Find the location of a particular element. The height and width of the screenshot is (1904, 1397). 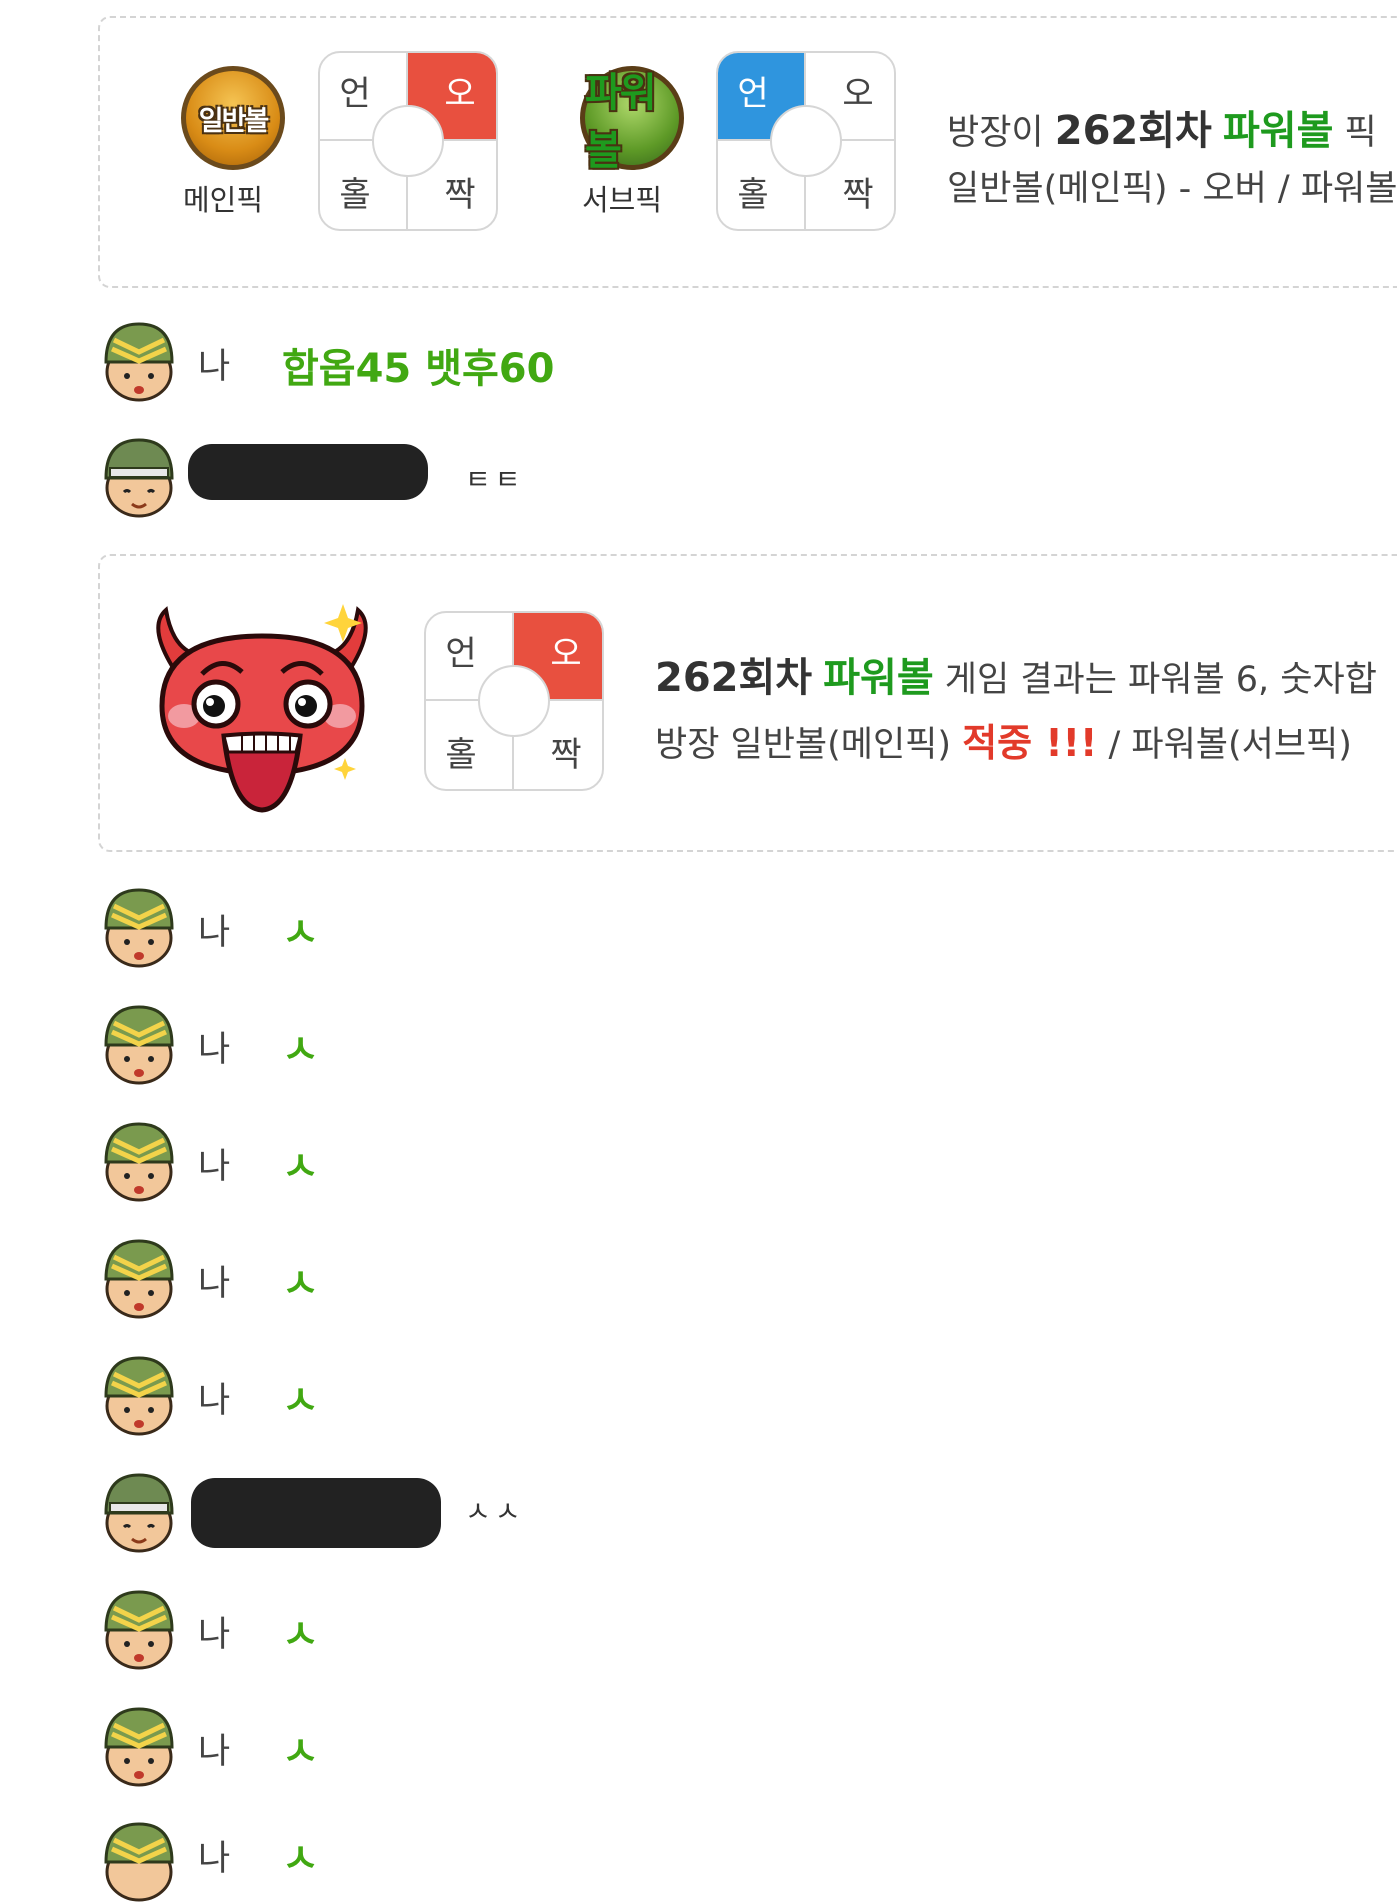

chat-message: ㅌㅌ is located at coordinates (495, 479).